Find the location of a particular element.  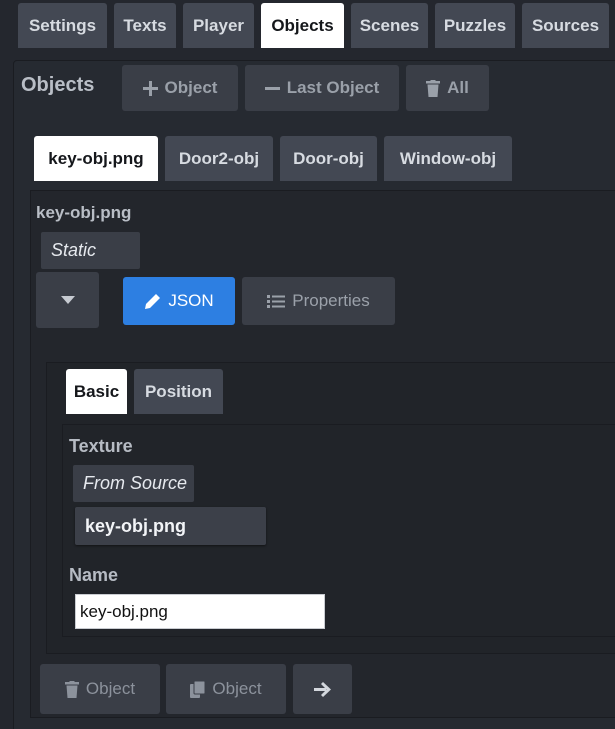

list-icon is located at coordinates (276, 301).